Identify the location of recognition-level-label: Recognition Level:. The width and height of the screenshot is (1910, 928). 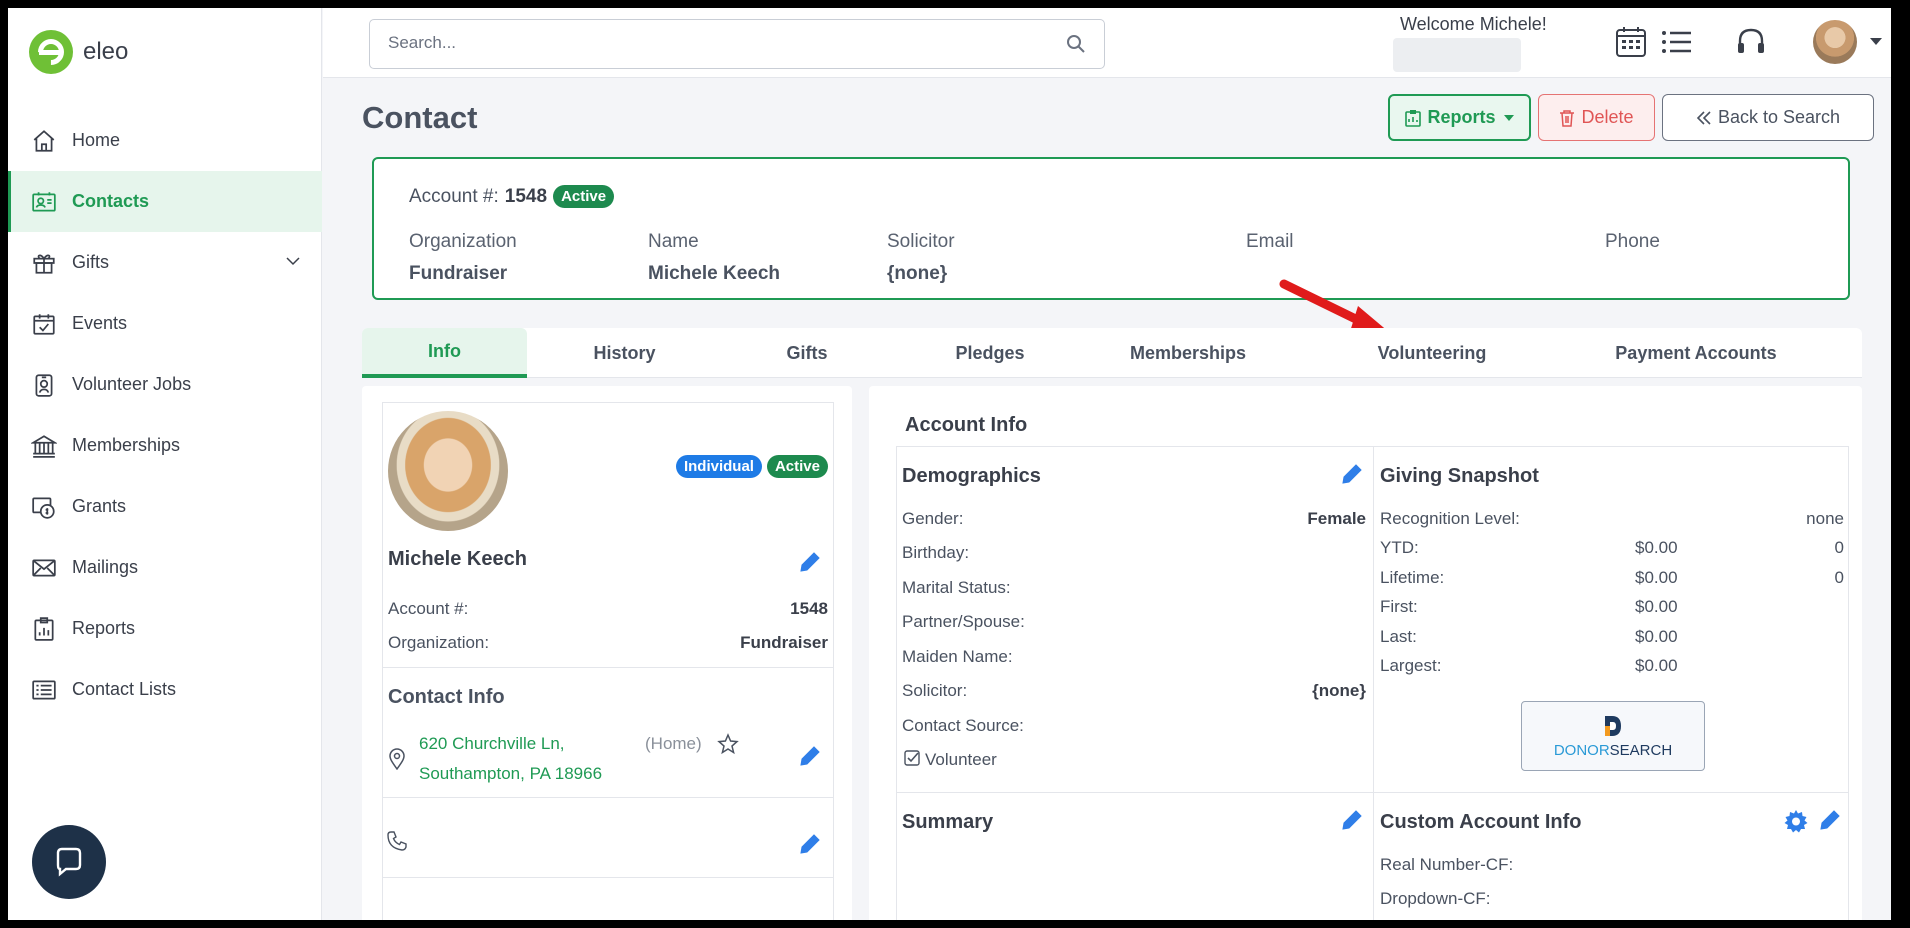
(1450, 518).